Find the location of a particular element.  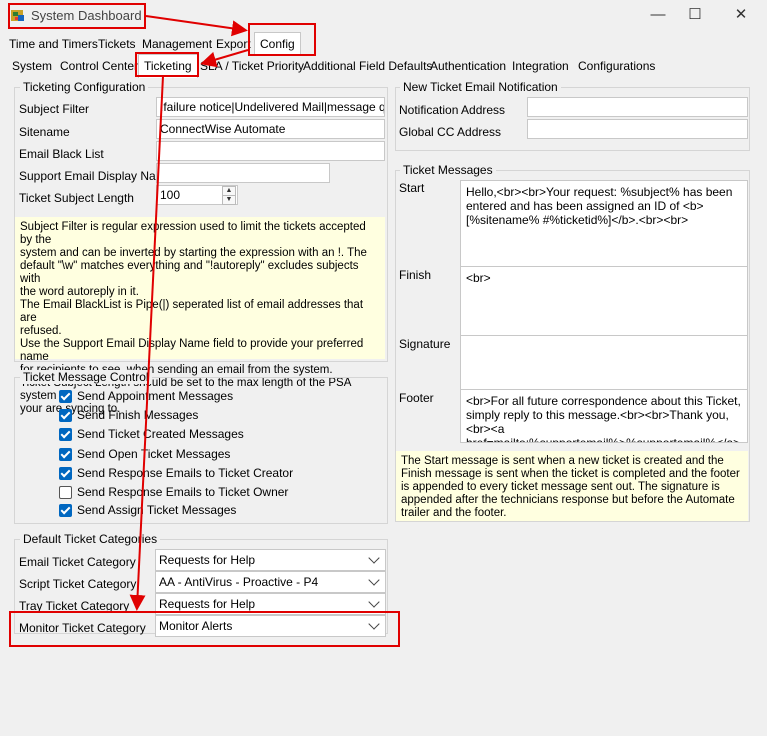

checkbox-label: Send Open Ticket Messages is located at coordinates (154, 454).